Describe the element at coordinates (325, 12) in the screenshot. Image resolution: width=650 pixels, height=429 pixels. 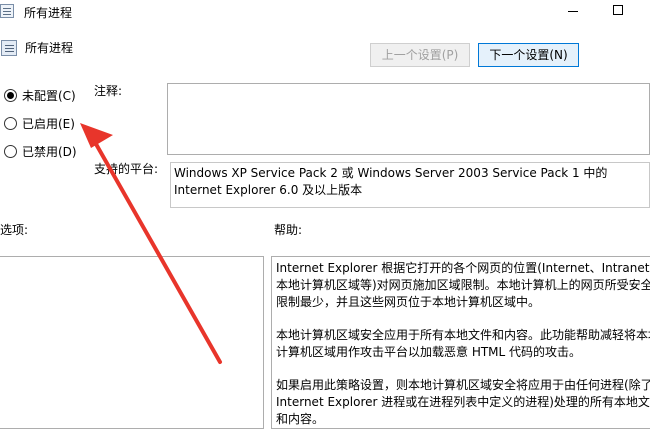
I see `title-bar: 所有进程` at that location.